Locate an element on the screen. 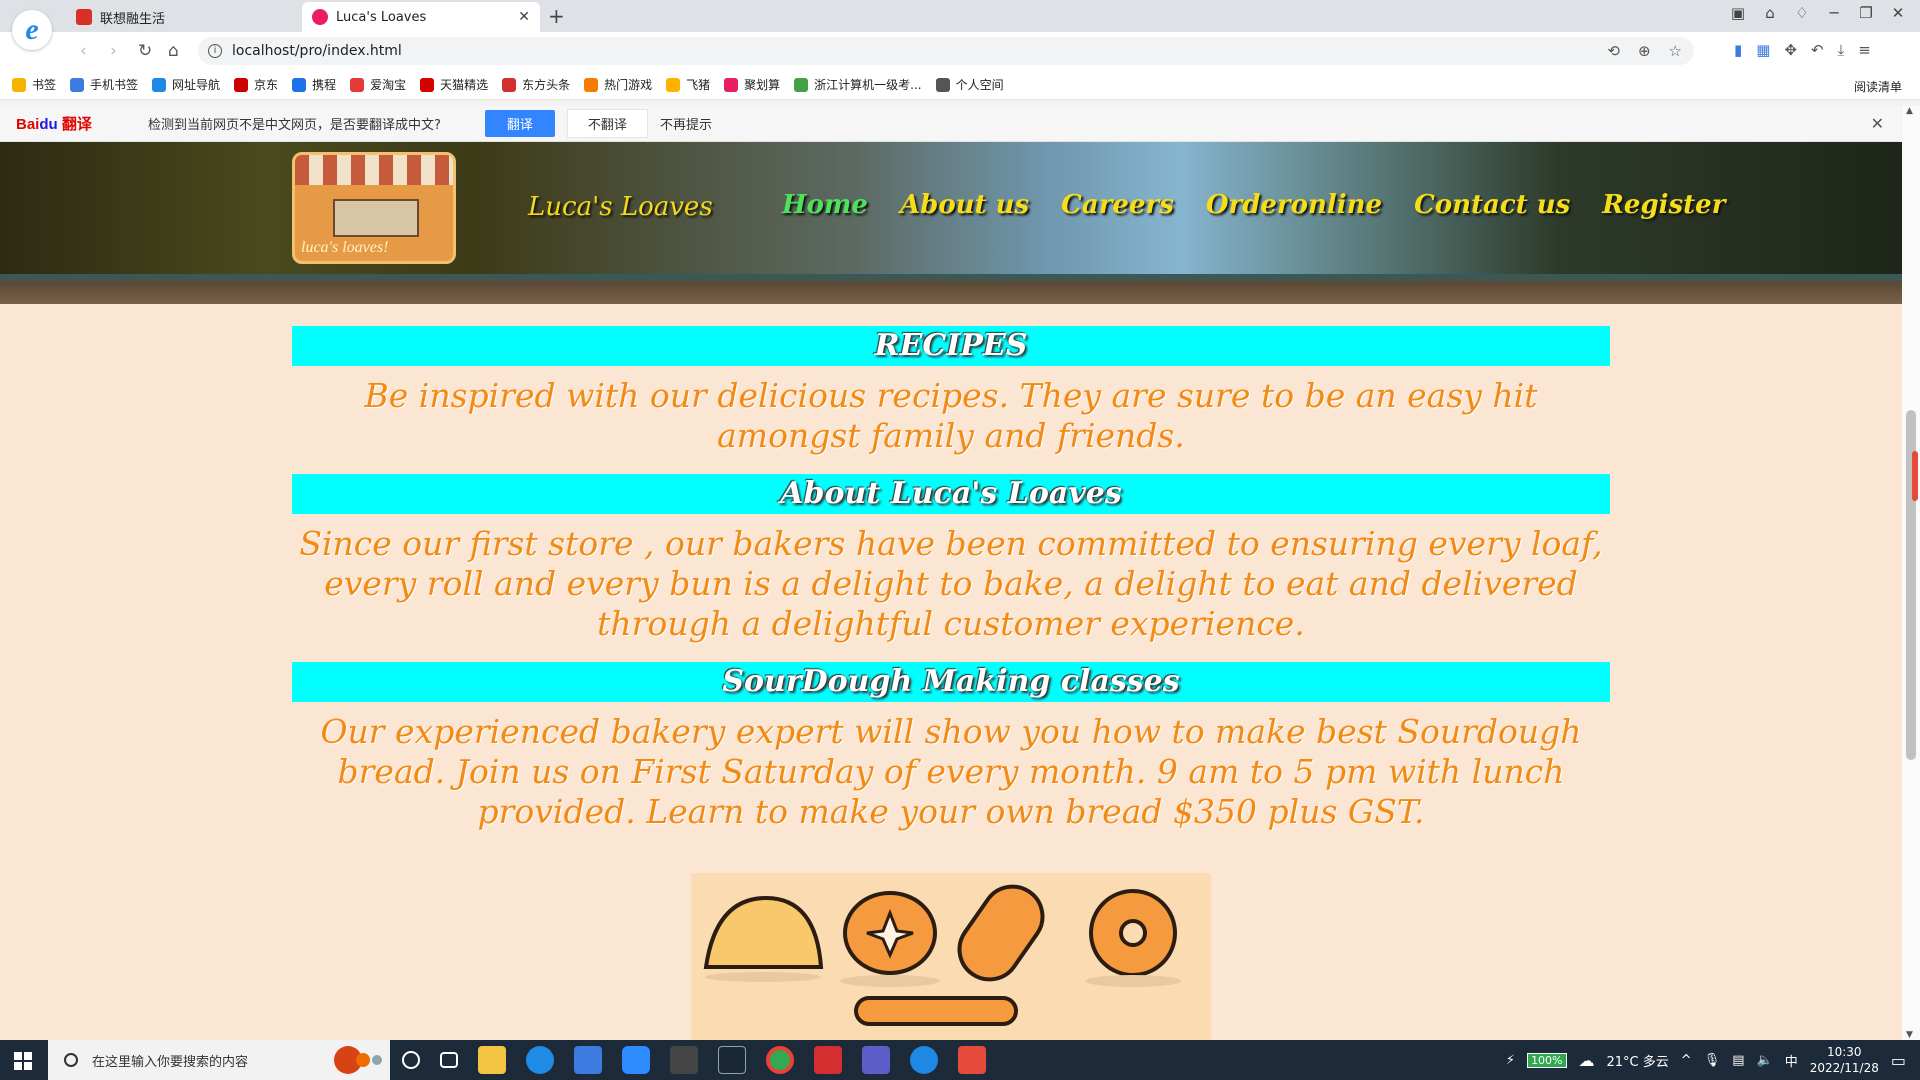  bookmark-label: 聚划算 is located at coordinates (762, 85).